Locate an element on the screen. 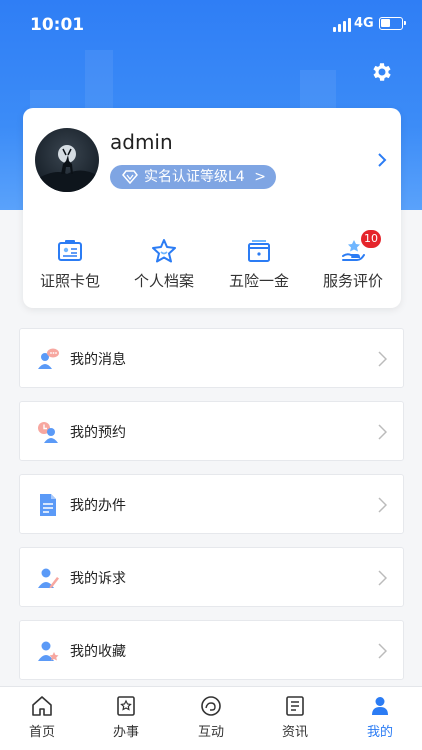 The image size is (422, 750). shortcut-license-wallet: 证照卡包 is located at coordinates (70, 268).